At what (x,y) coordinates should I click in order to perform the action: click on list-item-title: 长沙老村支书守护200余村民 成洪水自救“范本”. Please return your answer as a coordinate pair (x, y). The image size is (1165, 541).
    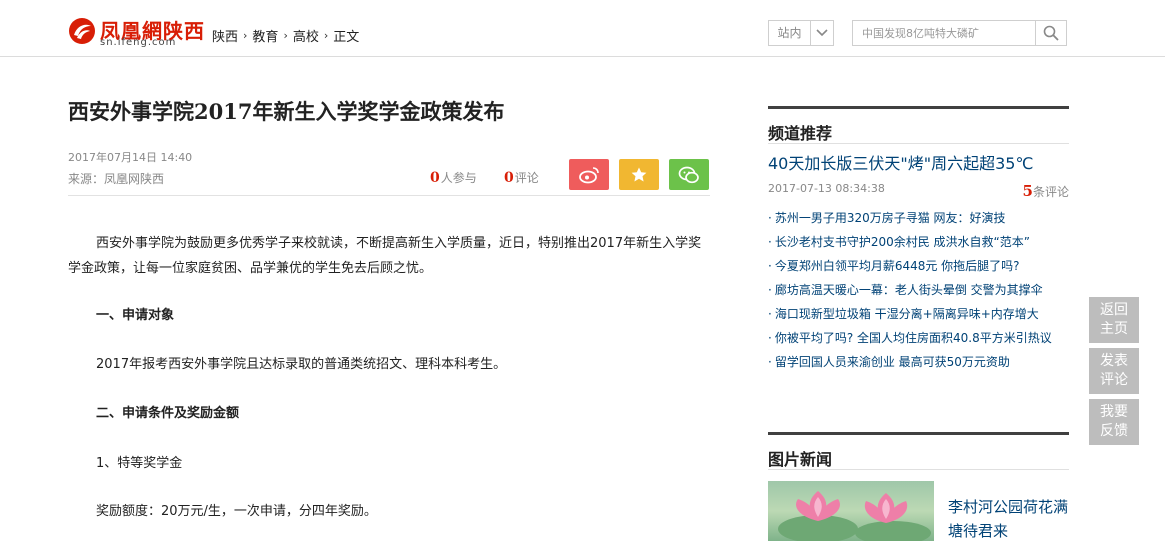
    Looking at the image, I should click on (902, 242).